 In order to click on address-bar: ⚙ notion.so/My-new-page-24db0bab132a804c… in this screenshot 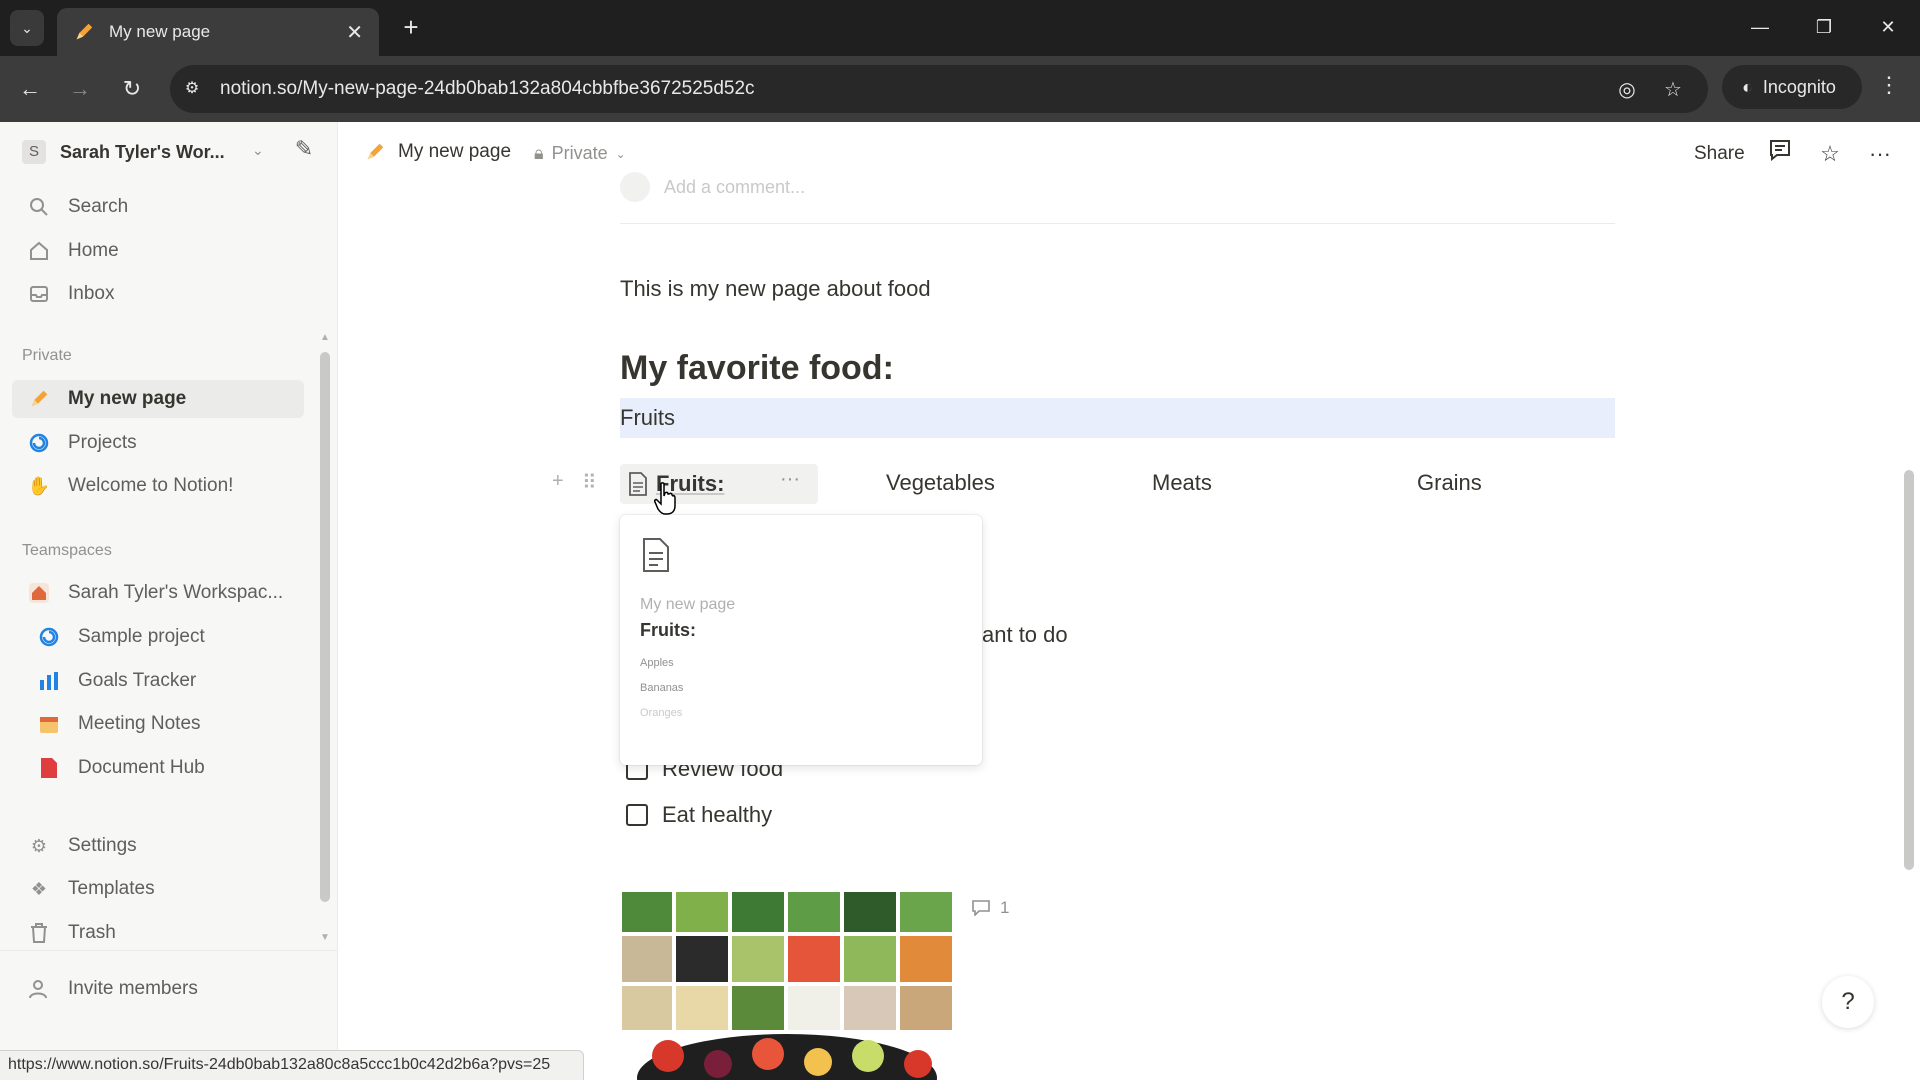, I will do `click(939, 89)`.